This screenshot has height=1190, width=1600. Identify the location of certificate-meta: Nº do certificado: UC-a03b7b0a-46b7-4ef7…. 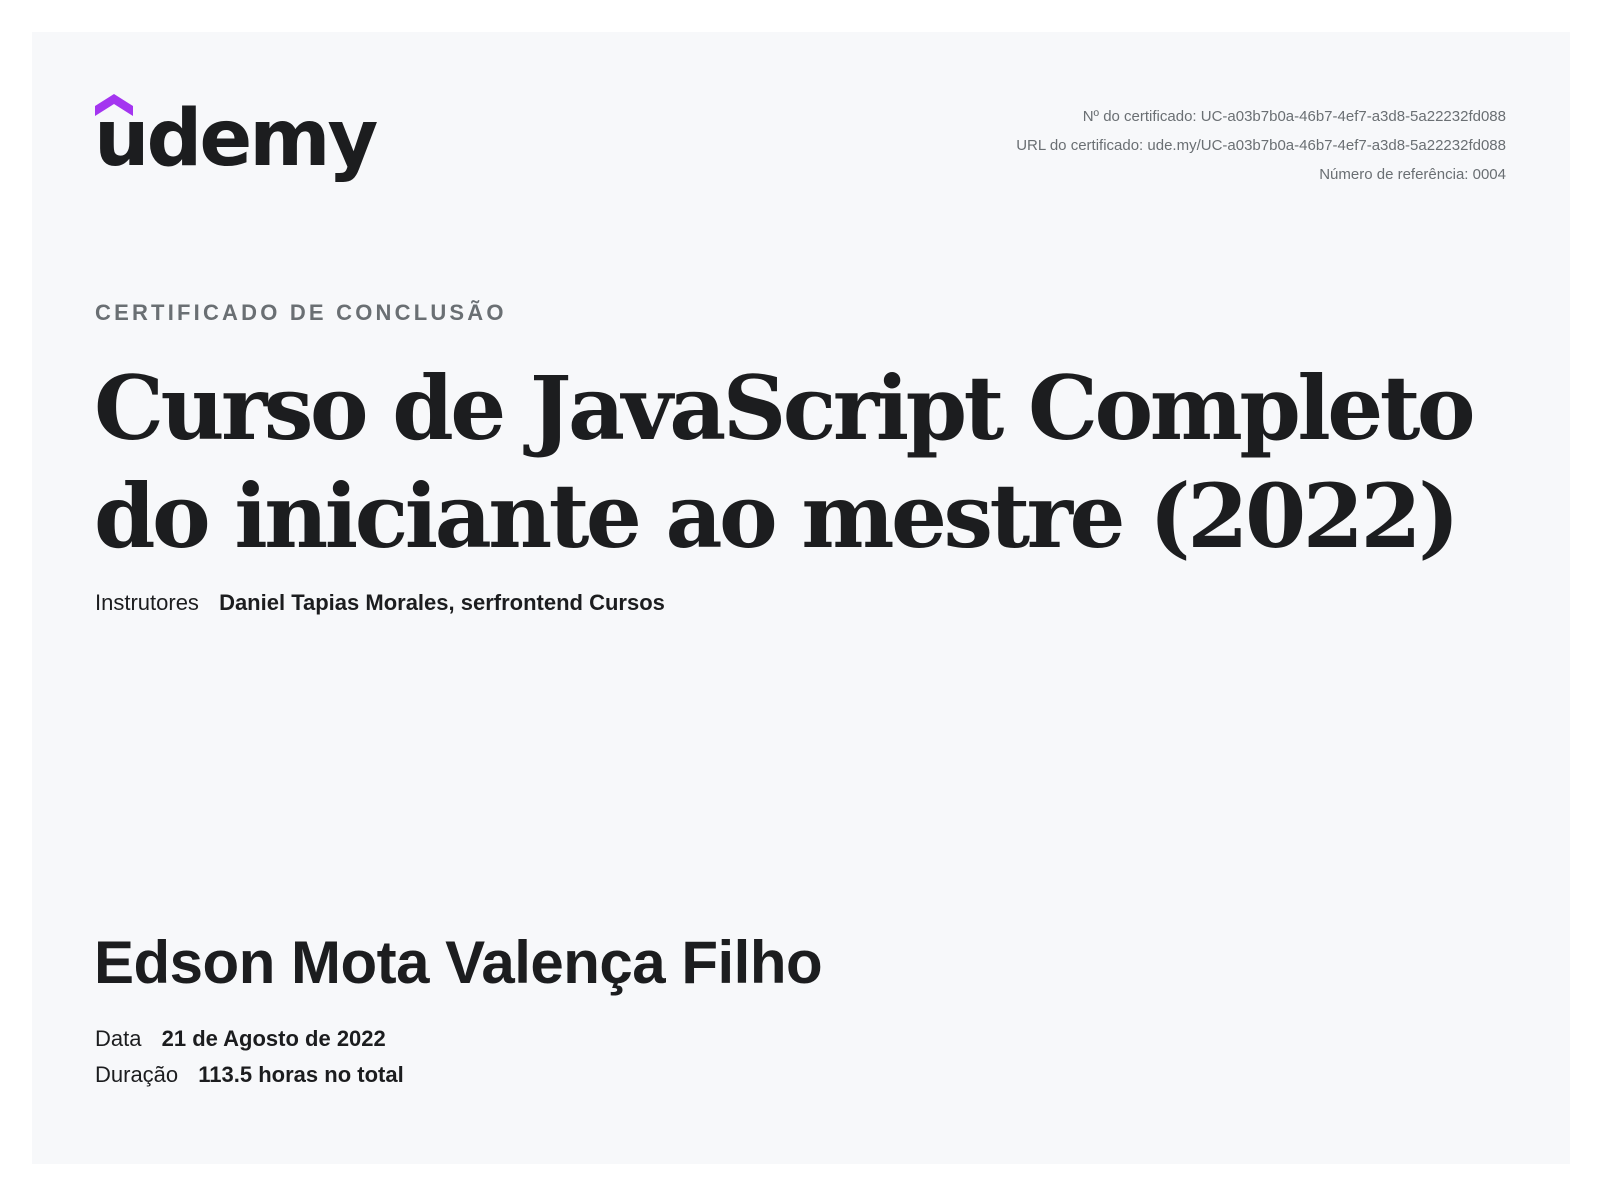
(1261, 145).